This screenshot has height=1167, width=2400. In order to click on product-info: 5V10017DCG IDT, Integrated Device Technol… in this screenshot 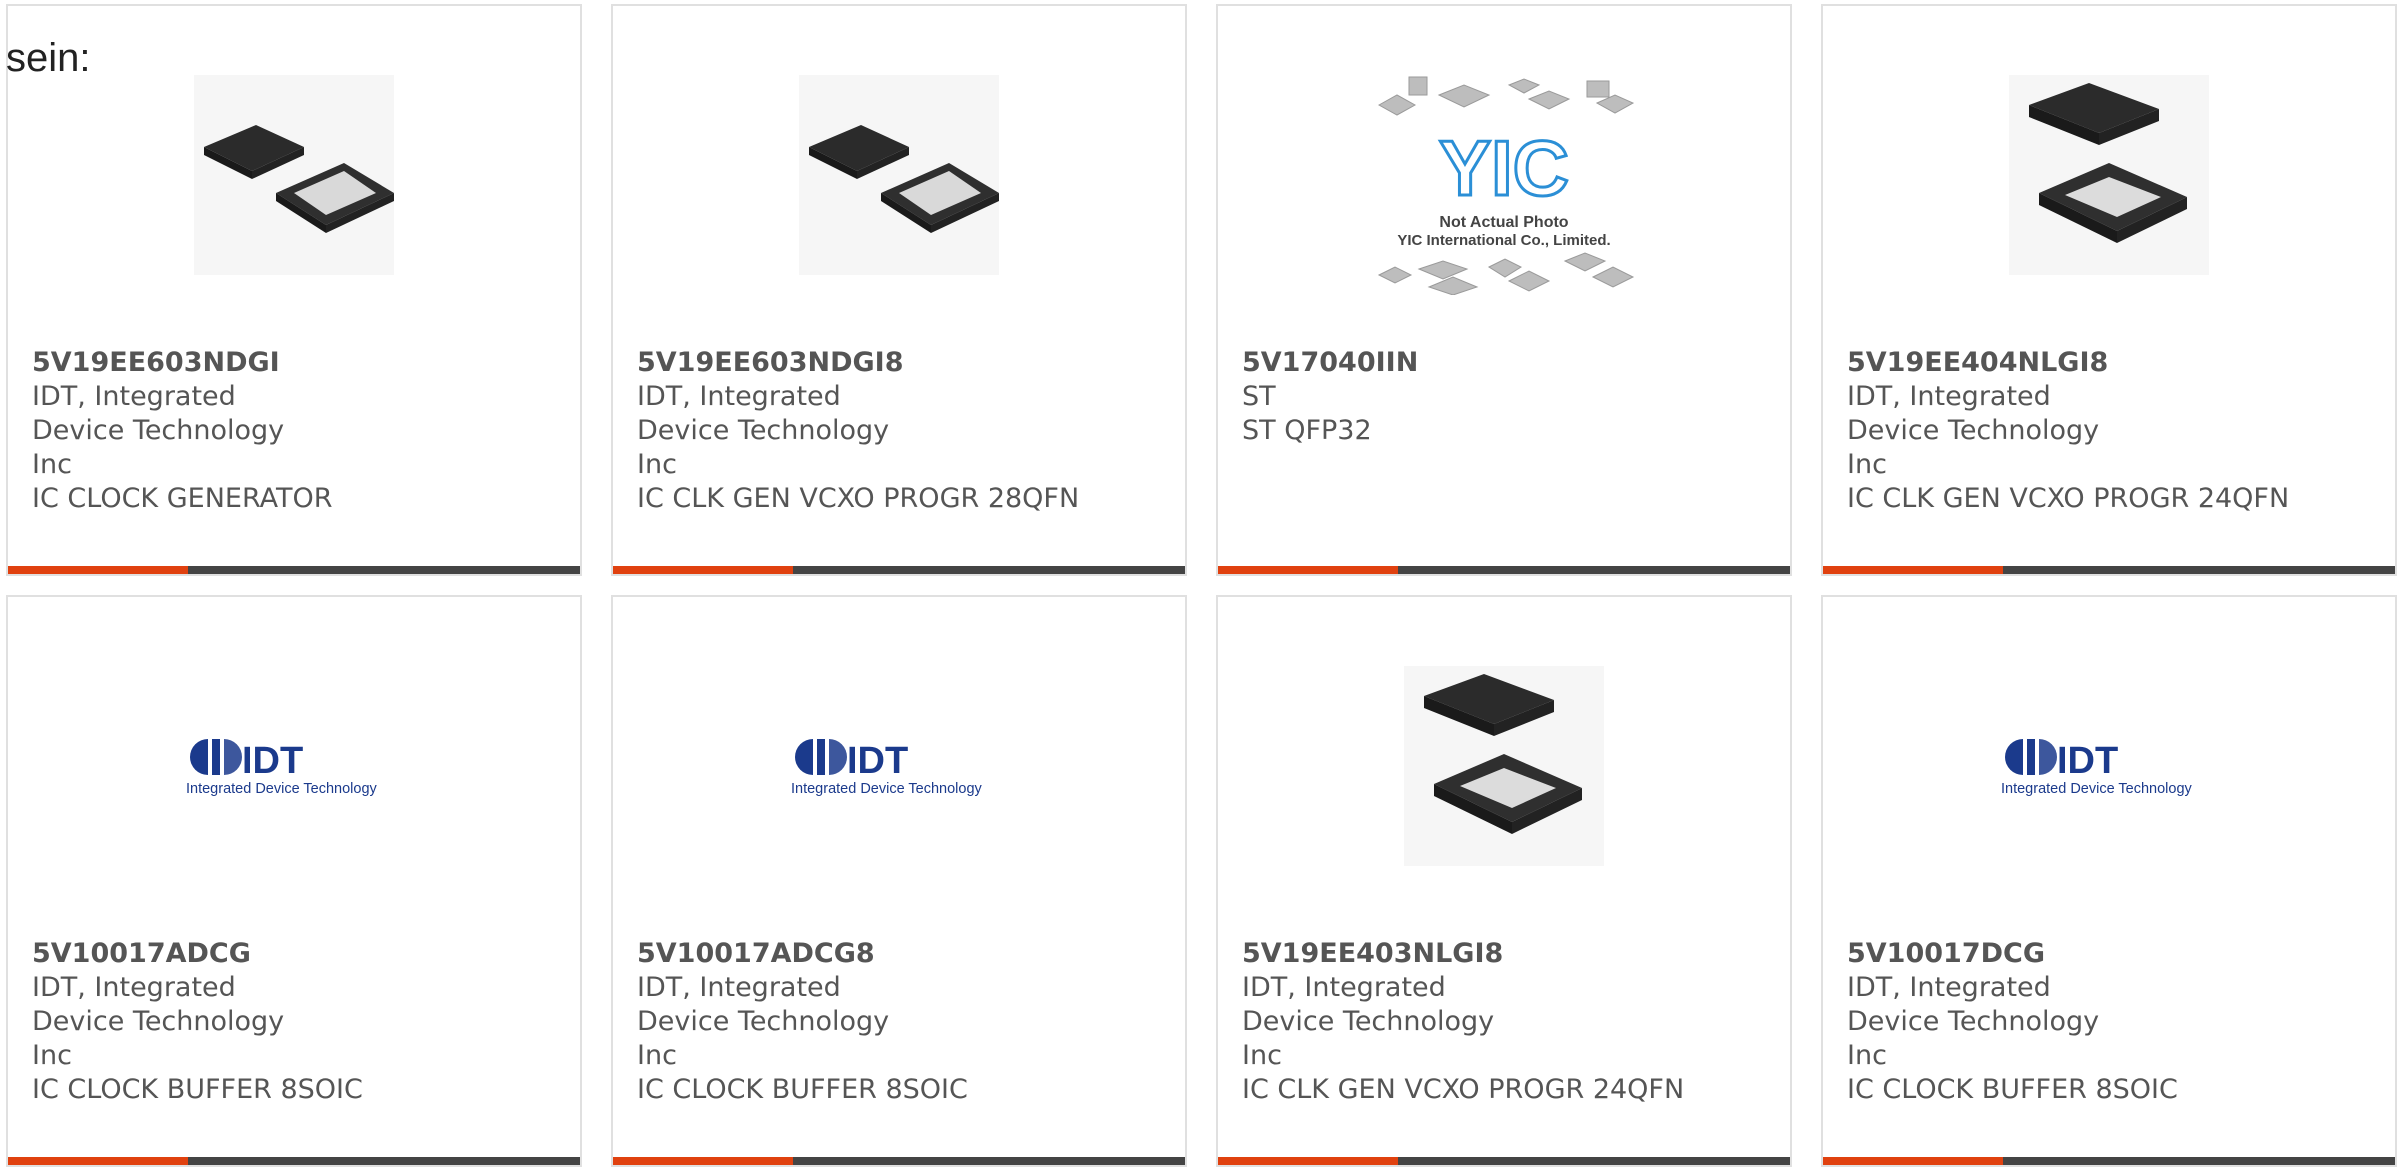, I will do `click(2116, 1022)`.